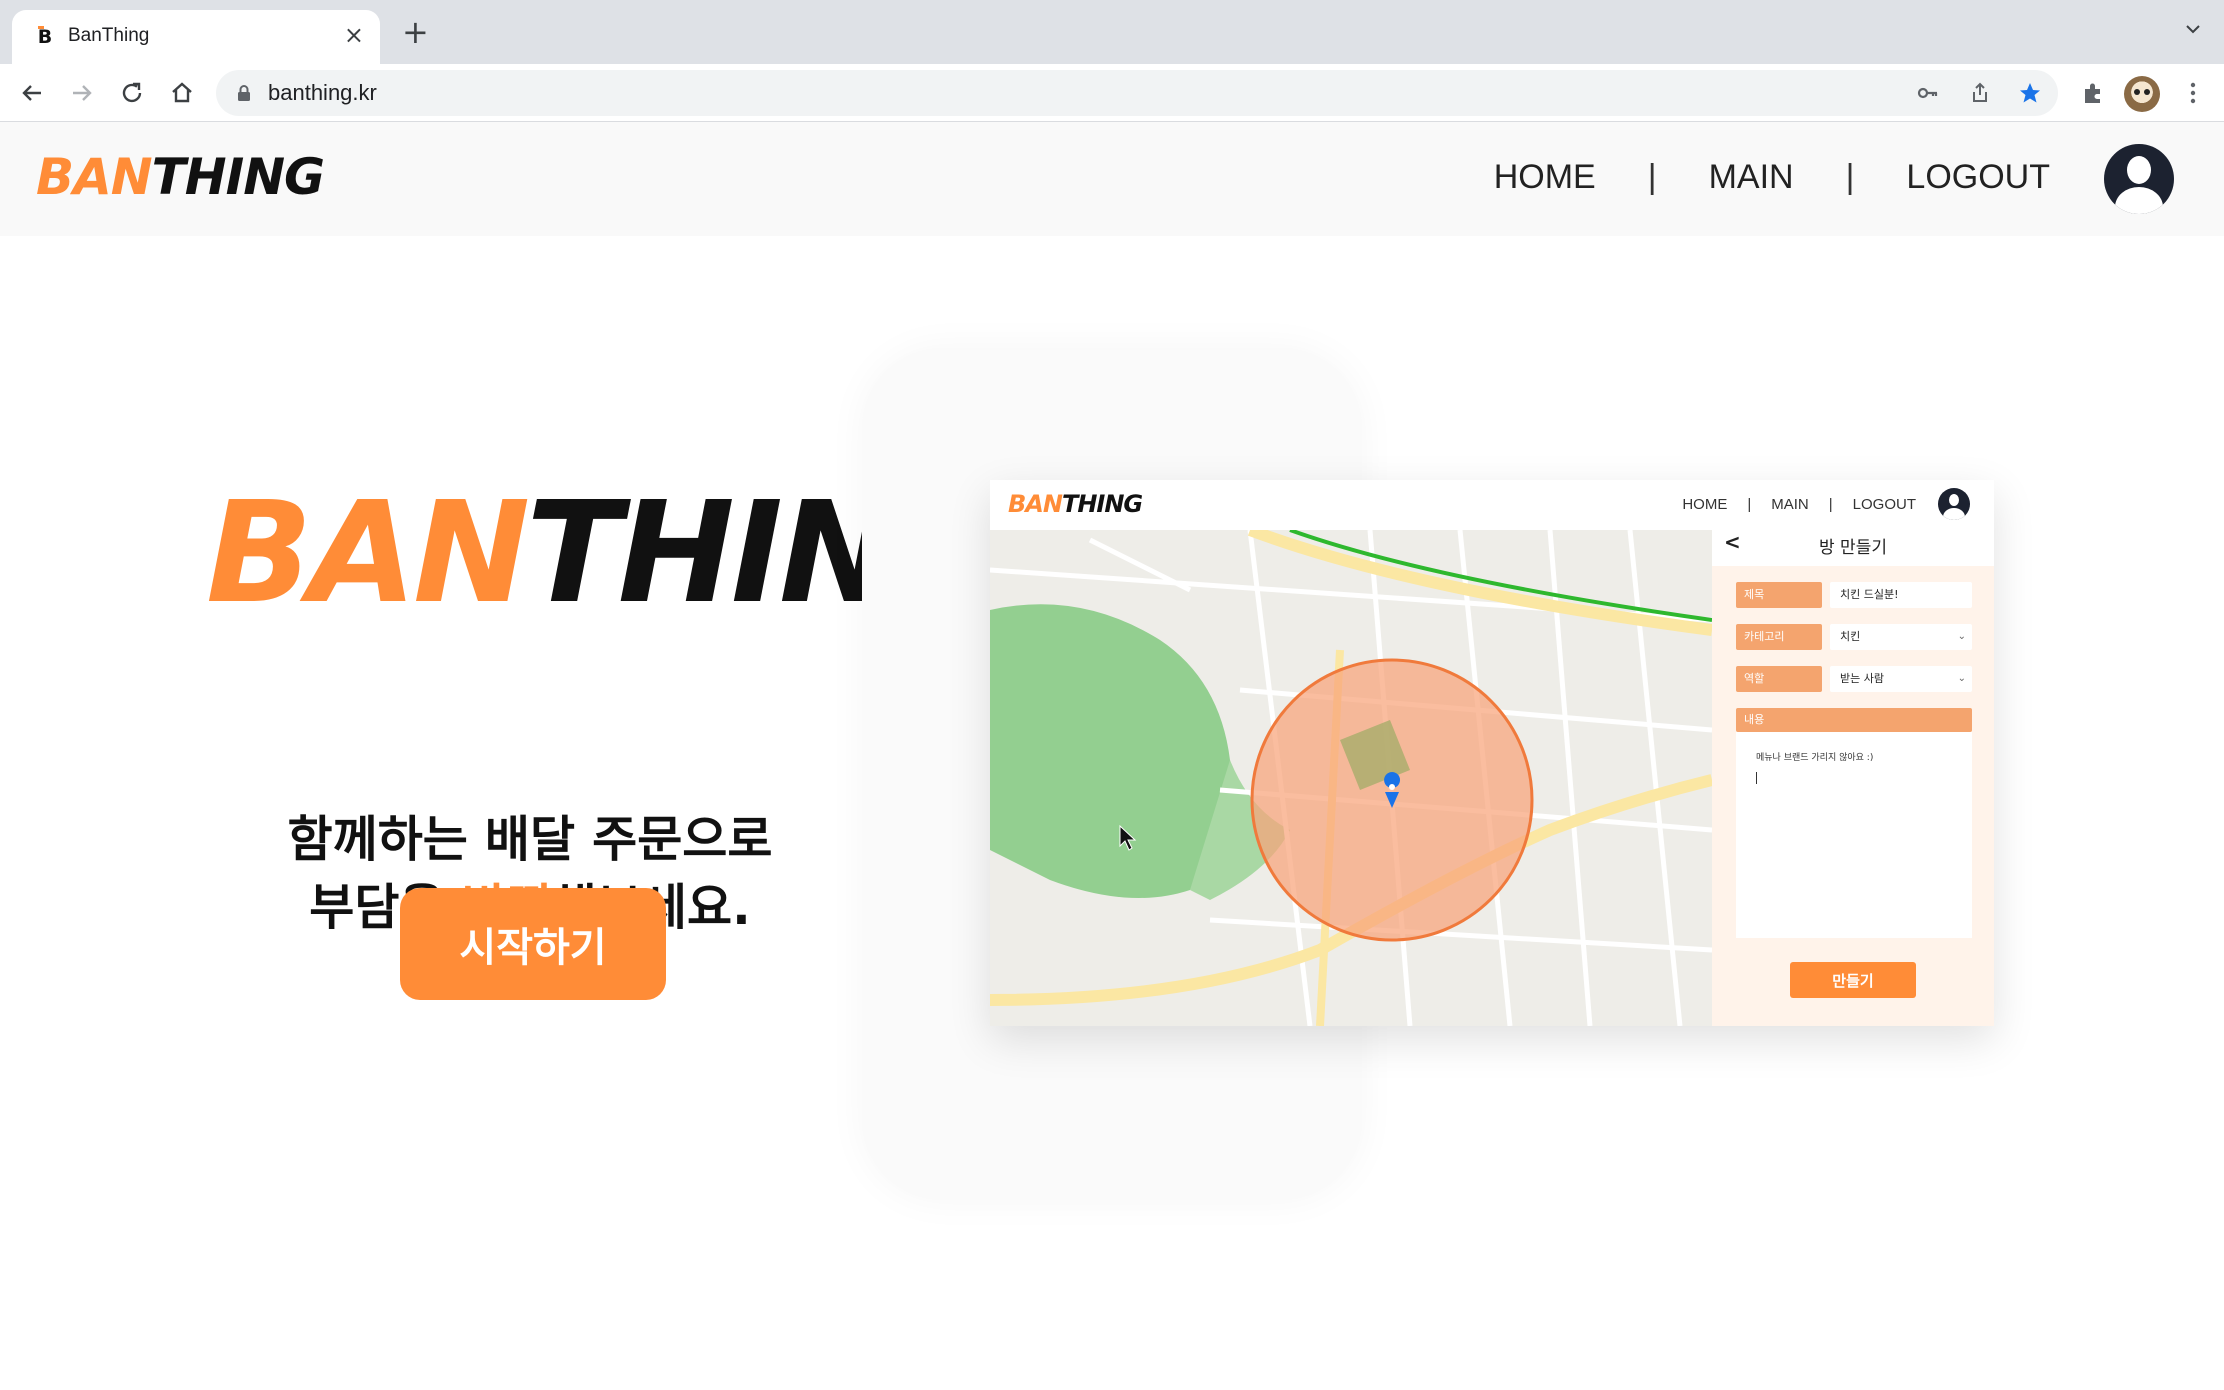 The height and width of the screenshot is (1390, 2224). I want to click on key-icon, so click(1928, 93).